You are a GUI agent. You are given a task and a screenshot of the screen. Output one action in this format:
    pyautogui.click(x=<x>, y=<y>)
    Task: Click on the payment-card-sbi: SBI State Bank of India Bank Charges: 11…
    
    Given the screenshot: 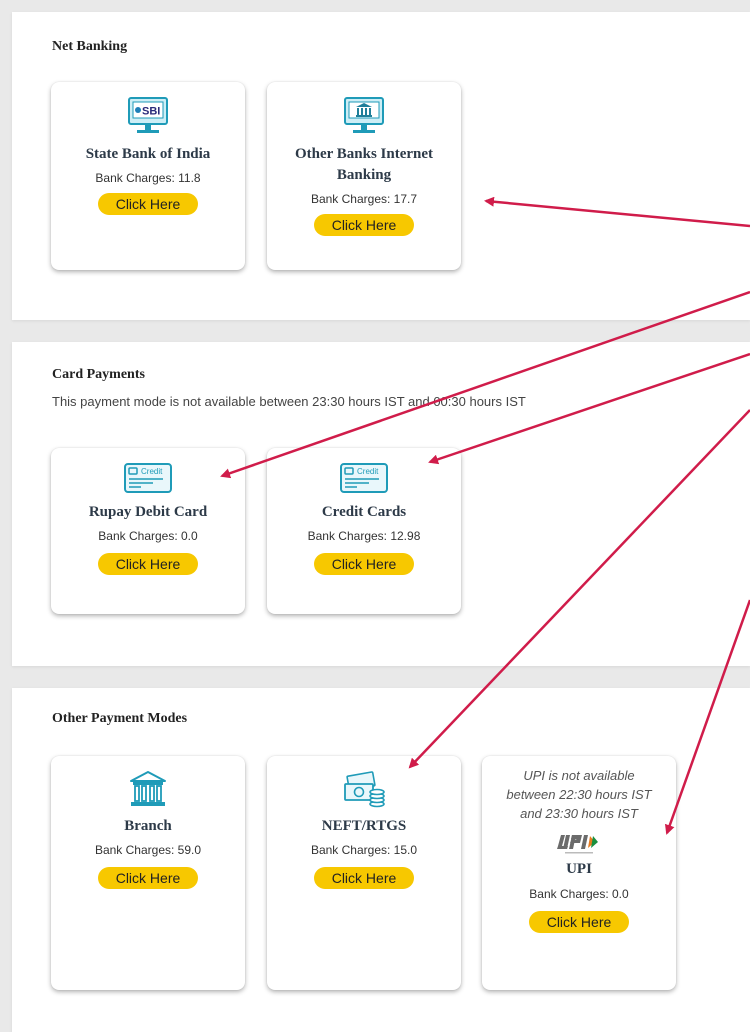 What is the action you would take?
    pyautogui.click(x=148, y=176)
    